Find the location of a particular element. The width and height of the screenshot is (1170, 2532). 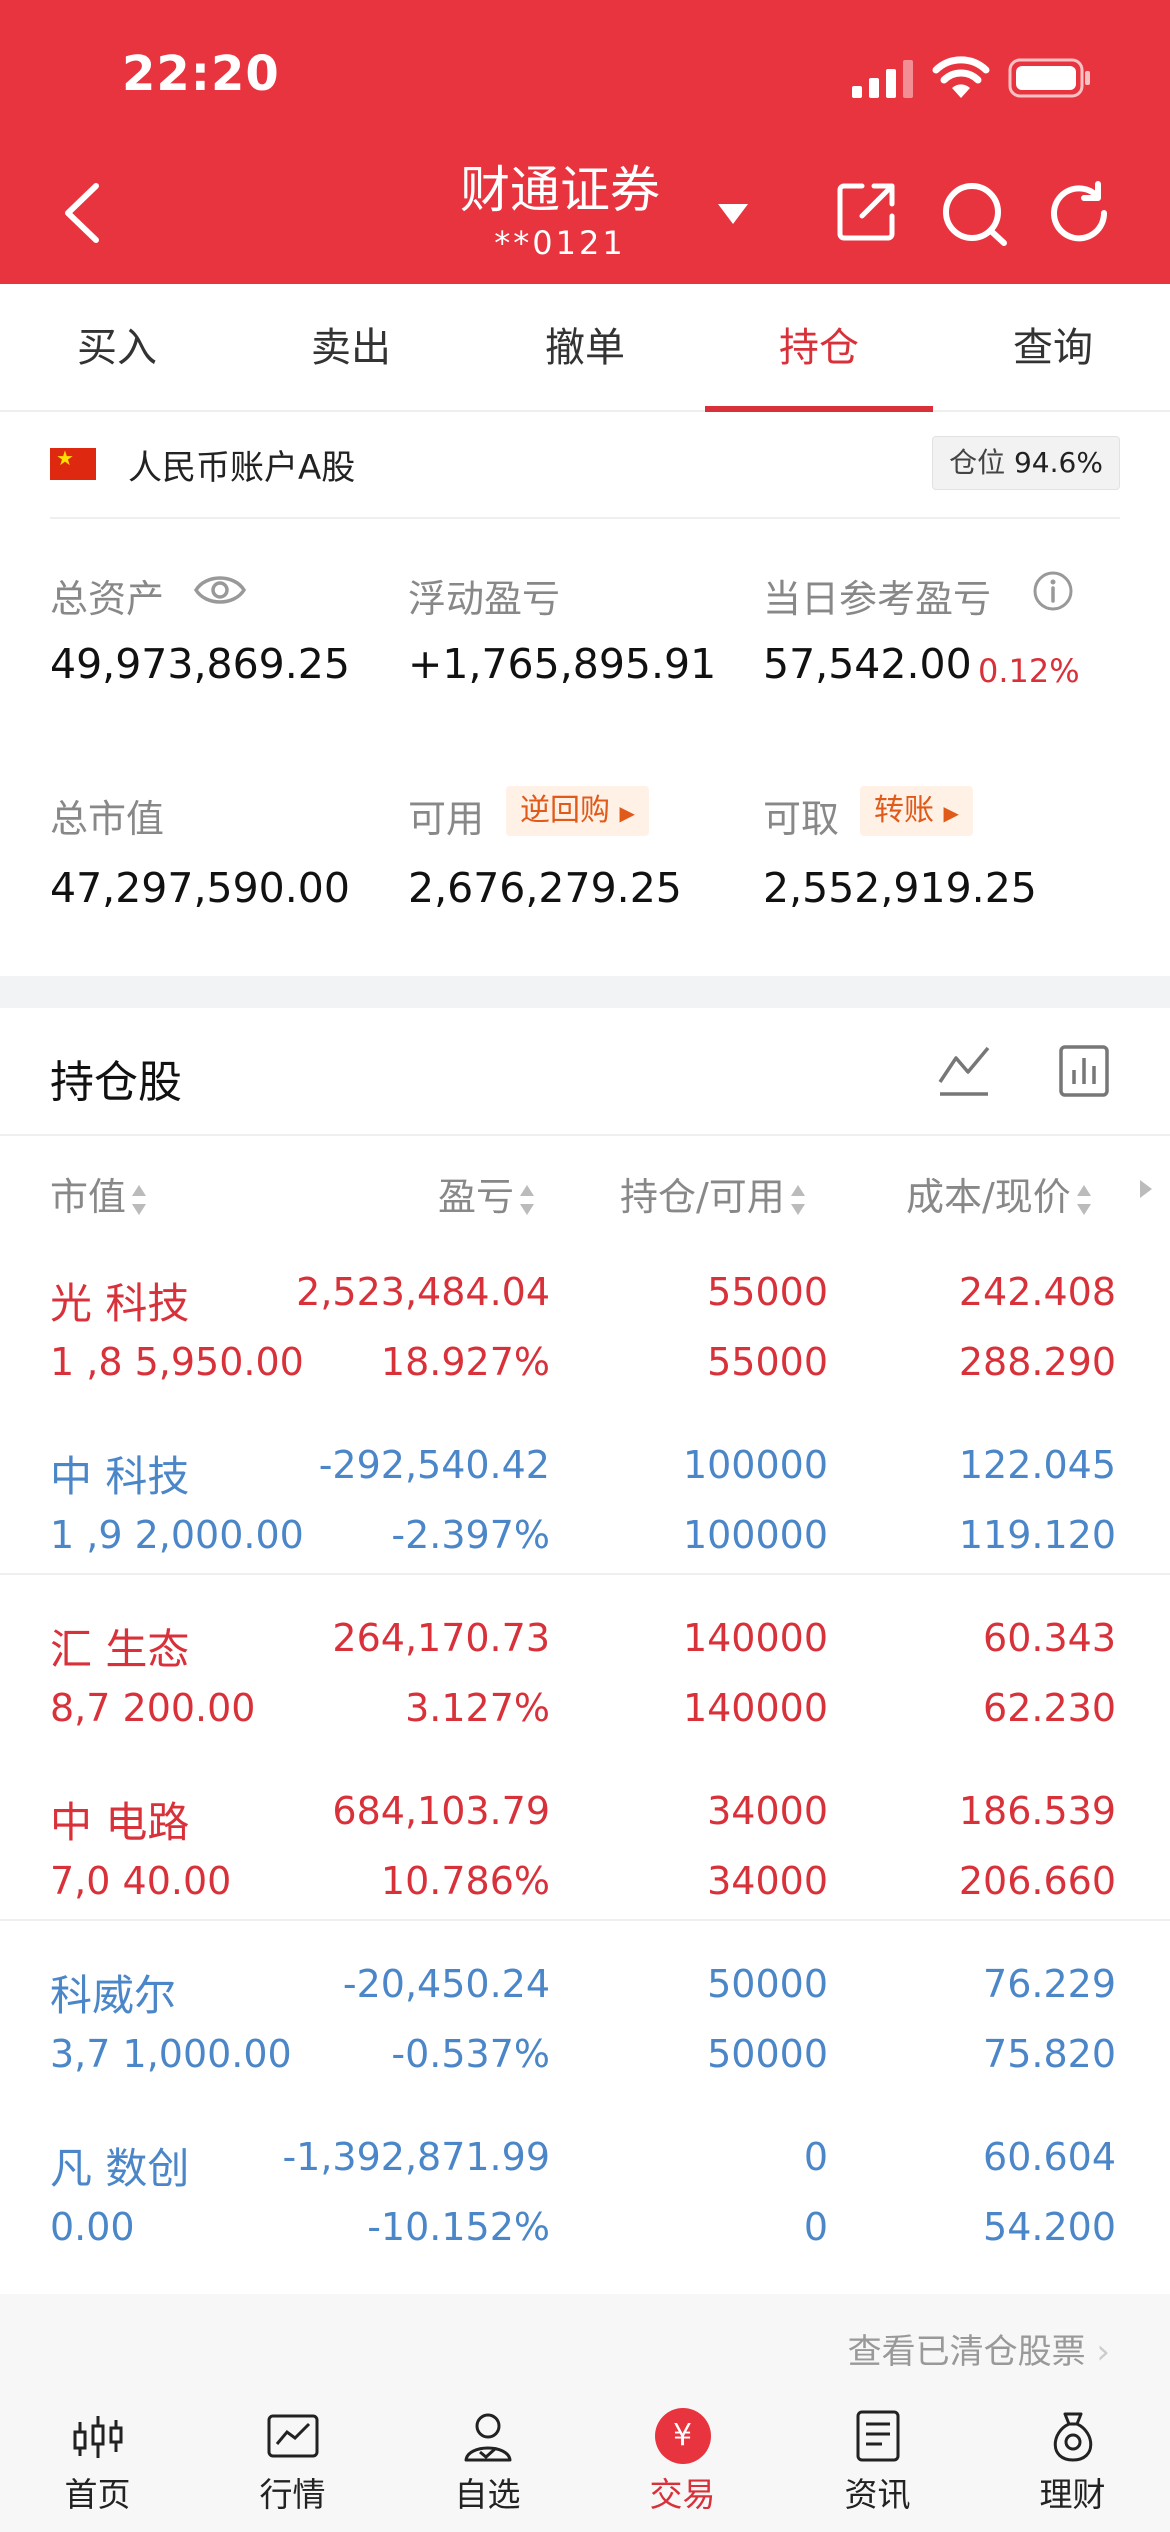

nav-watchlist: 自选 is located at coordinates (487, 2461).